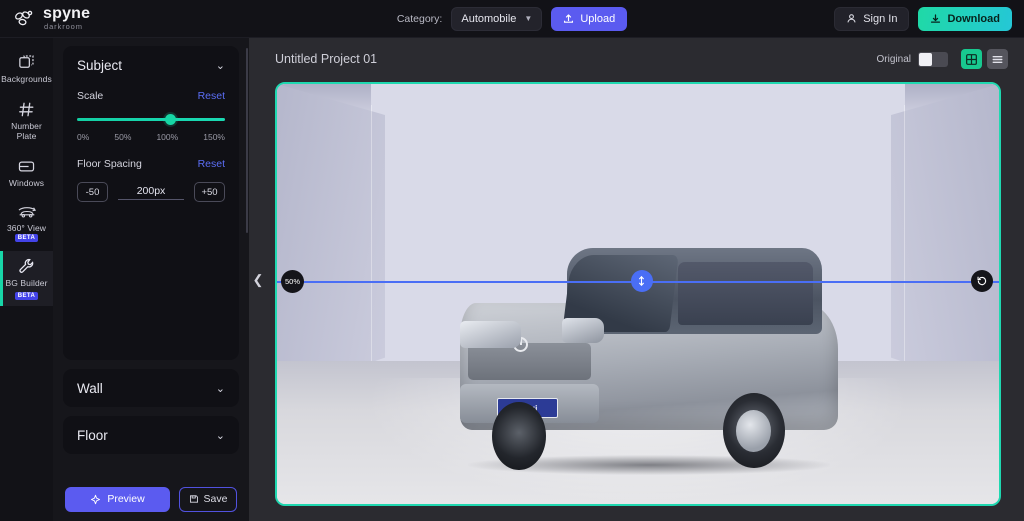  What do you see at coordinates (151, 96) in the screenshot?
I see `scale-row-header: Scale Reset` at bounding box center [151, 96].